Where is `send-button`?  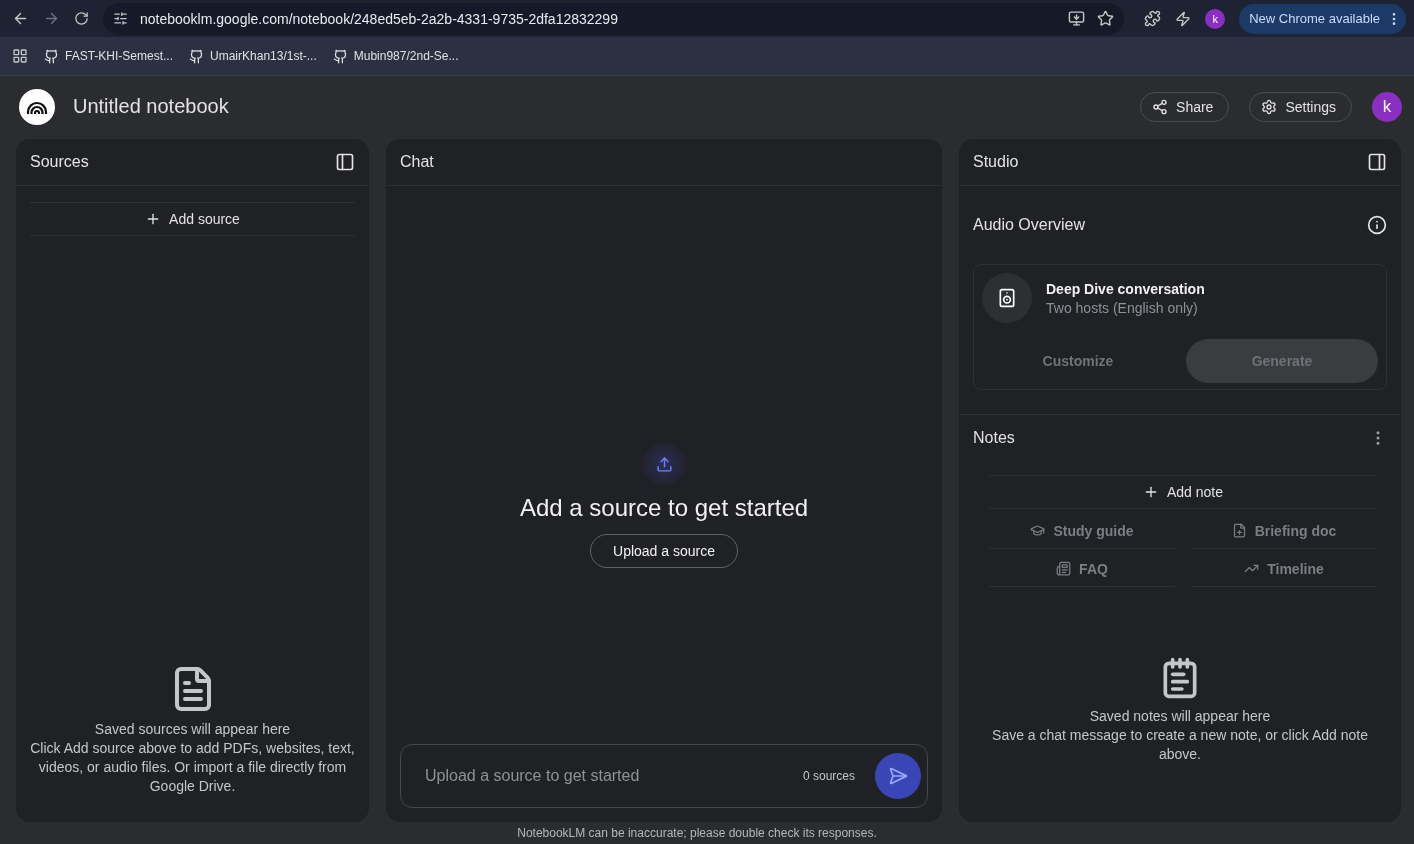
send-button is located at coordinates (898, 776).